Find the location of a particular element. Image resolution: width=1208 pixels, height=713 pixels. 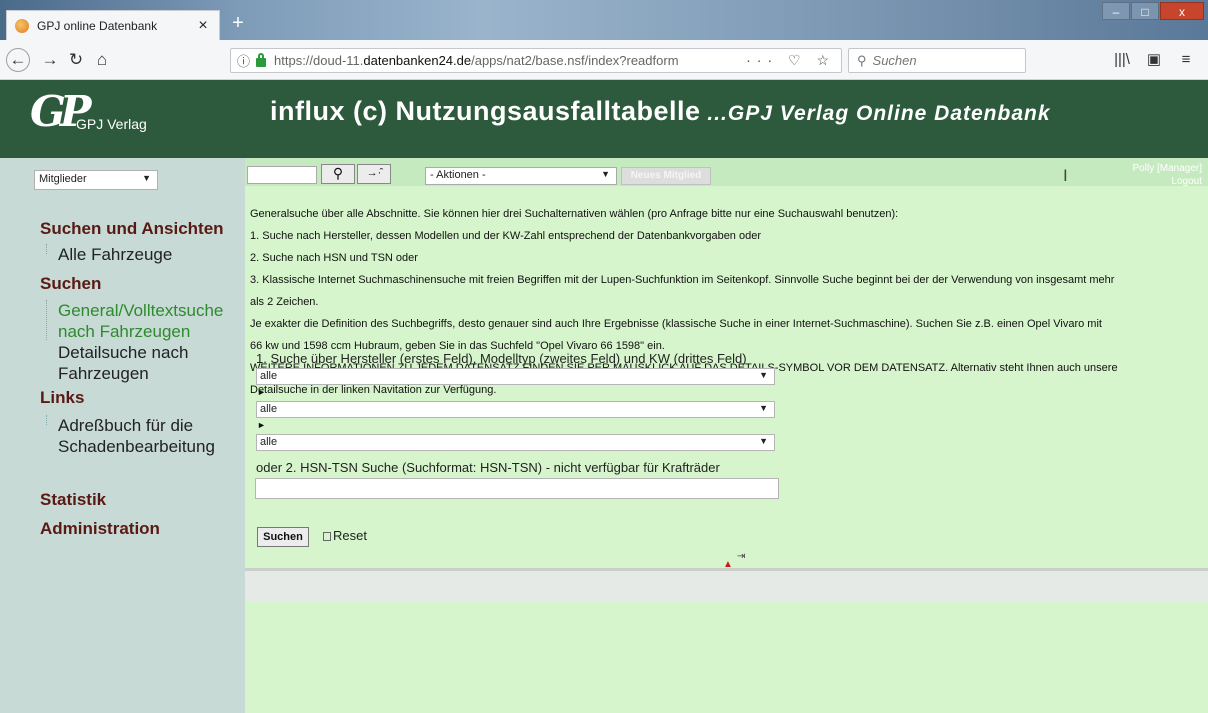

new-tab-button: + is located at coordinates (238, 23).